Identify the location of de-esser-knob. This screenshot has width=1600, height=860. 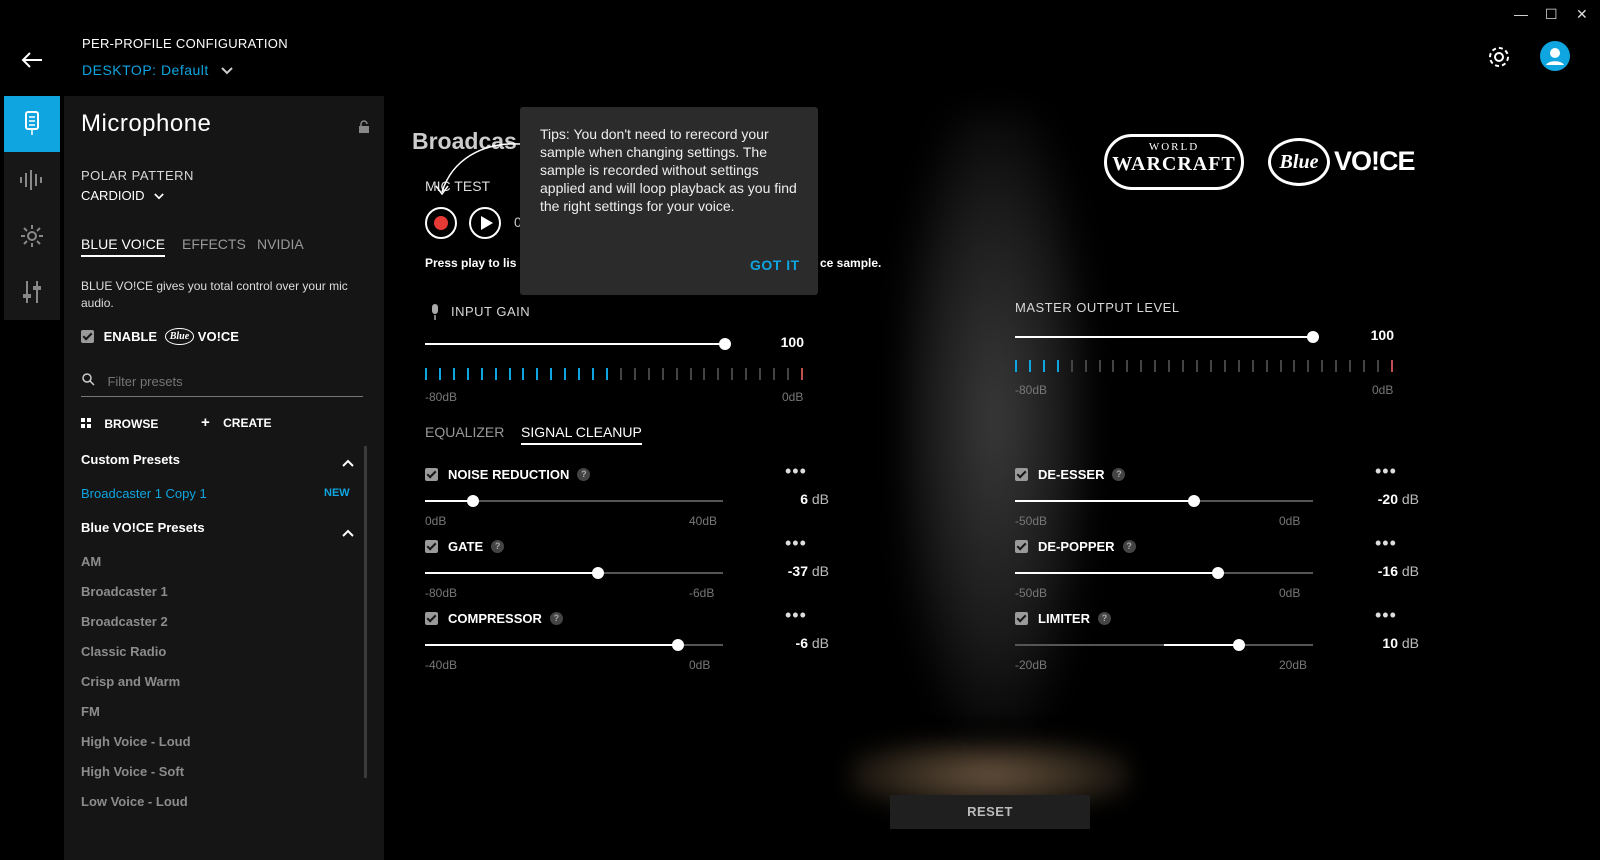
(1194, 501).